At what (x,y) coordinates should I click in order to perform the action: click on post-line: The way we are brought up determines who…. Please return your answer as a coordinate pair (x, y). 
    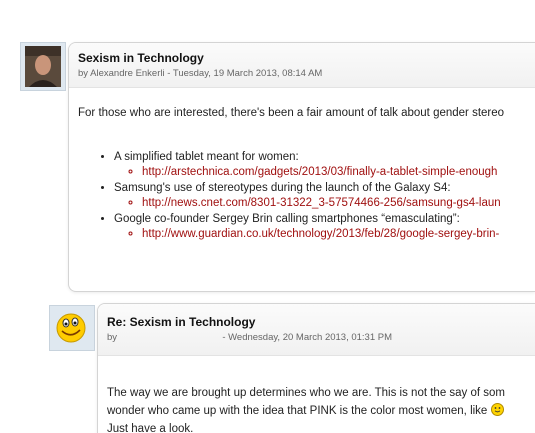
    Looking at the image, I should click on (306, 393).